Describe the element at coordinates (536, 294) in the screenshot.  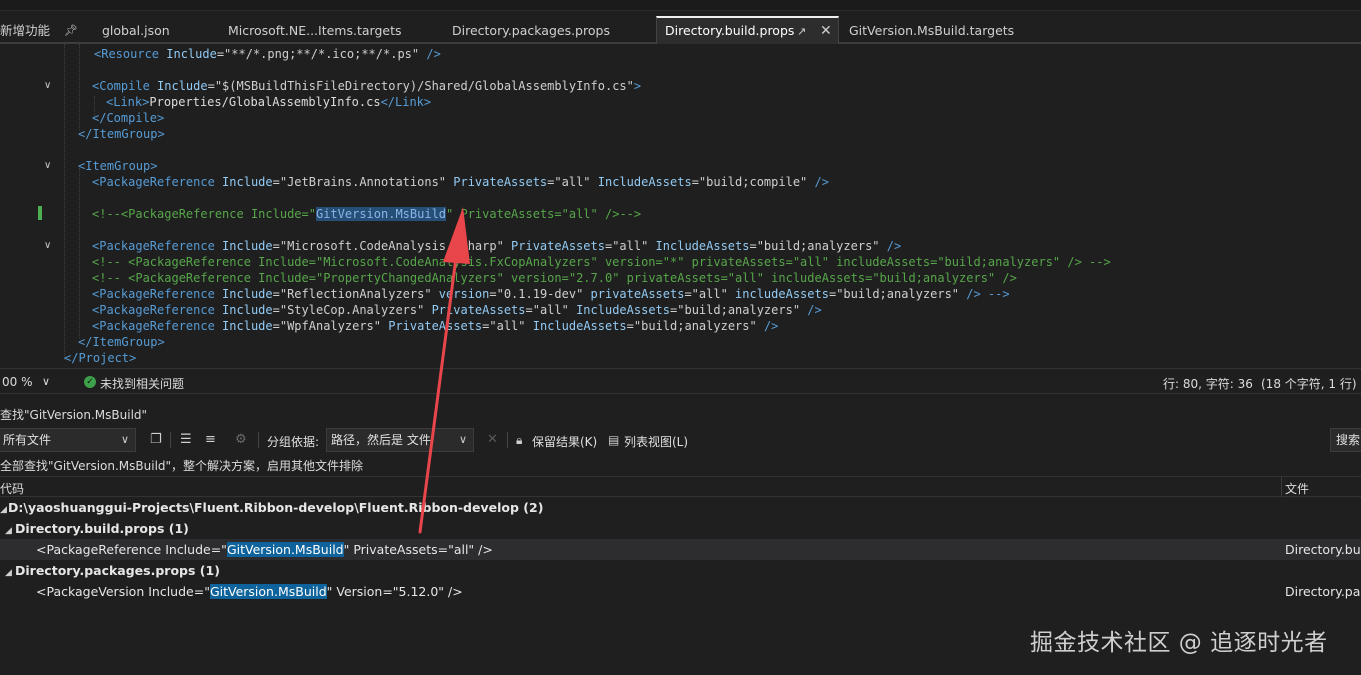
I see `attribute-value: ="0.1.19-dev"` at that location.